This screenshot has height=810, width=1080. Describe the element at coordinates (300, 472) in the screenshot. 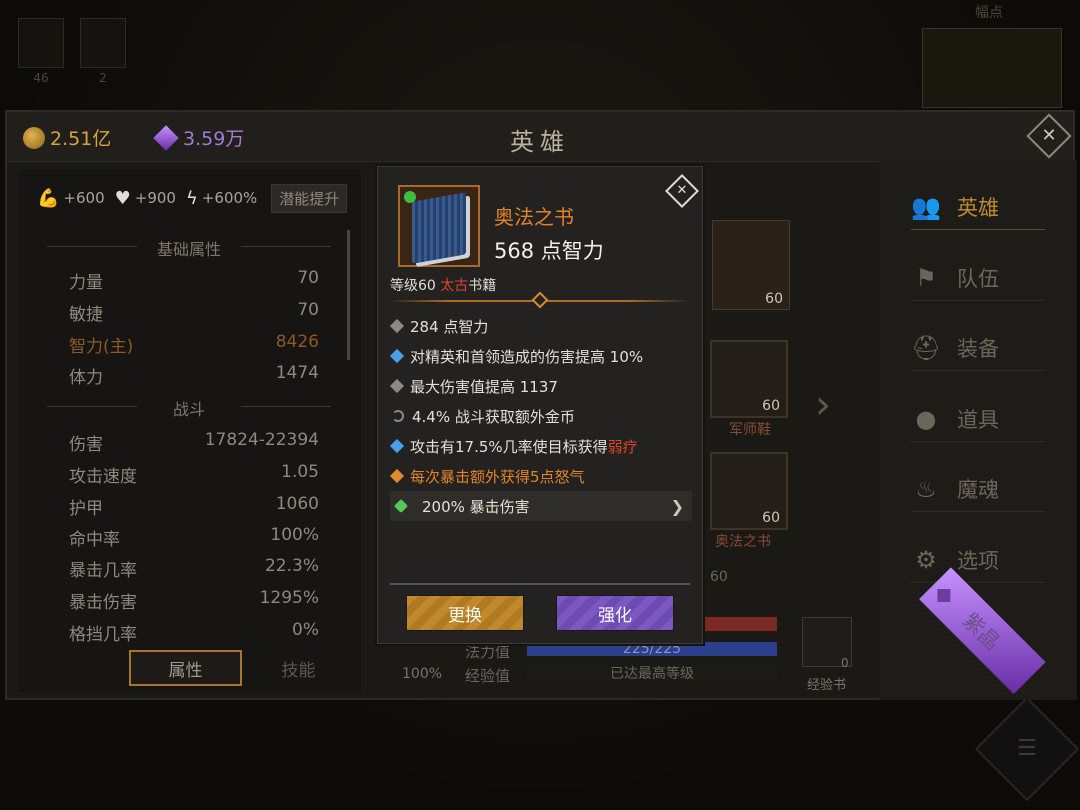

I see `stat-value: 1.05` at that location.